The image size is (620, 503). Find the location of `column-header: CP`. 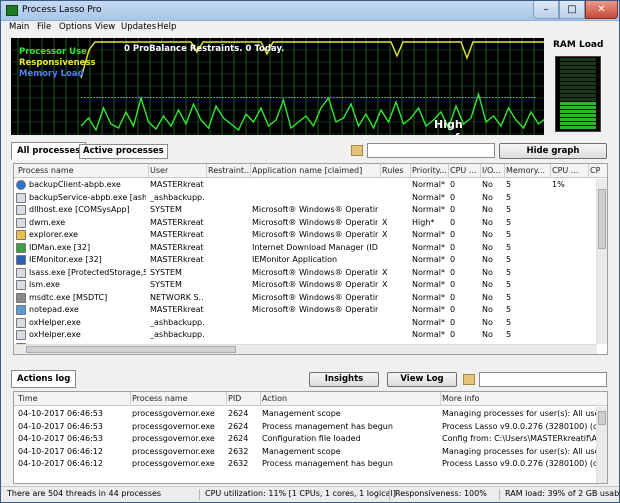

column-header: CP is located at coordinates (595, 170).